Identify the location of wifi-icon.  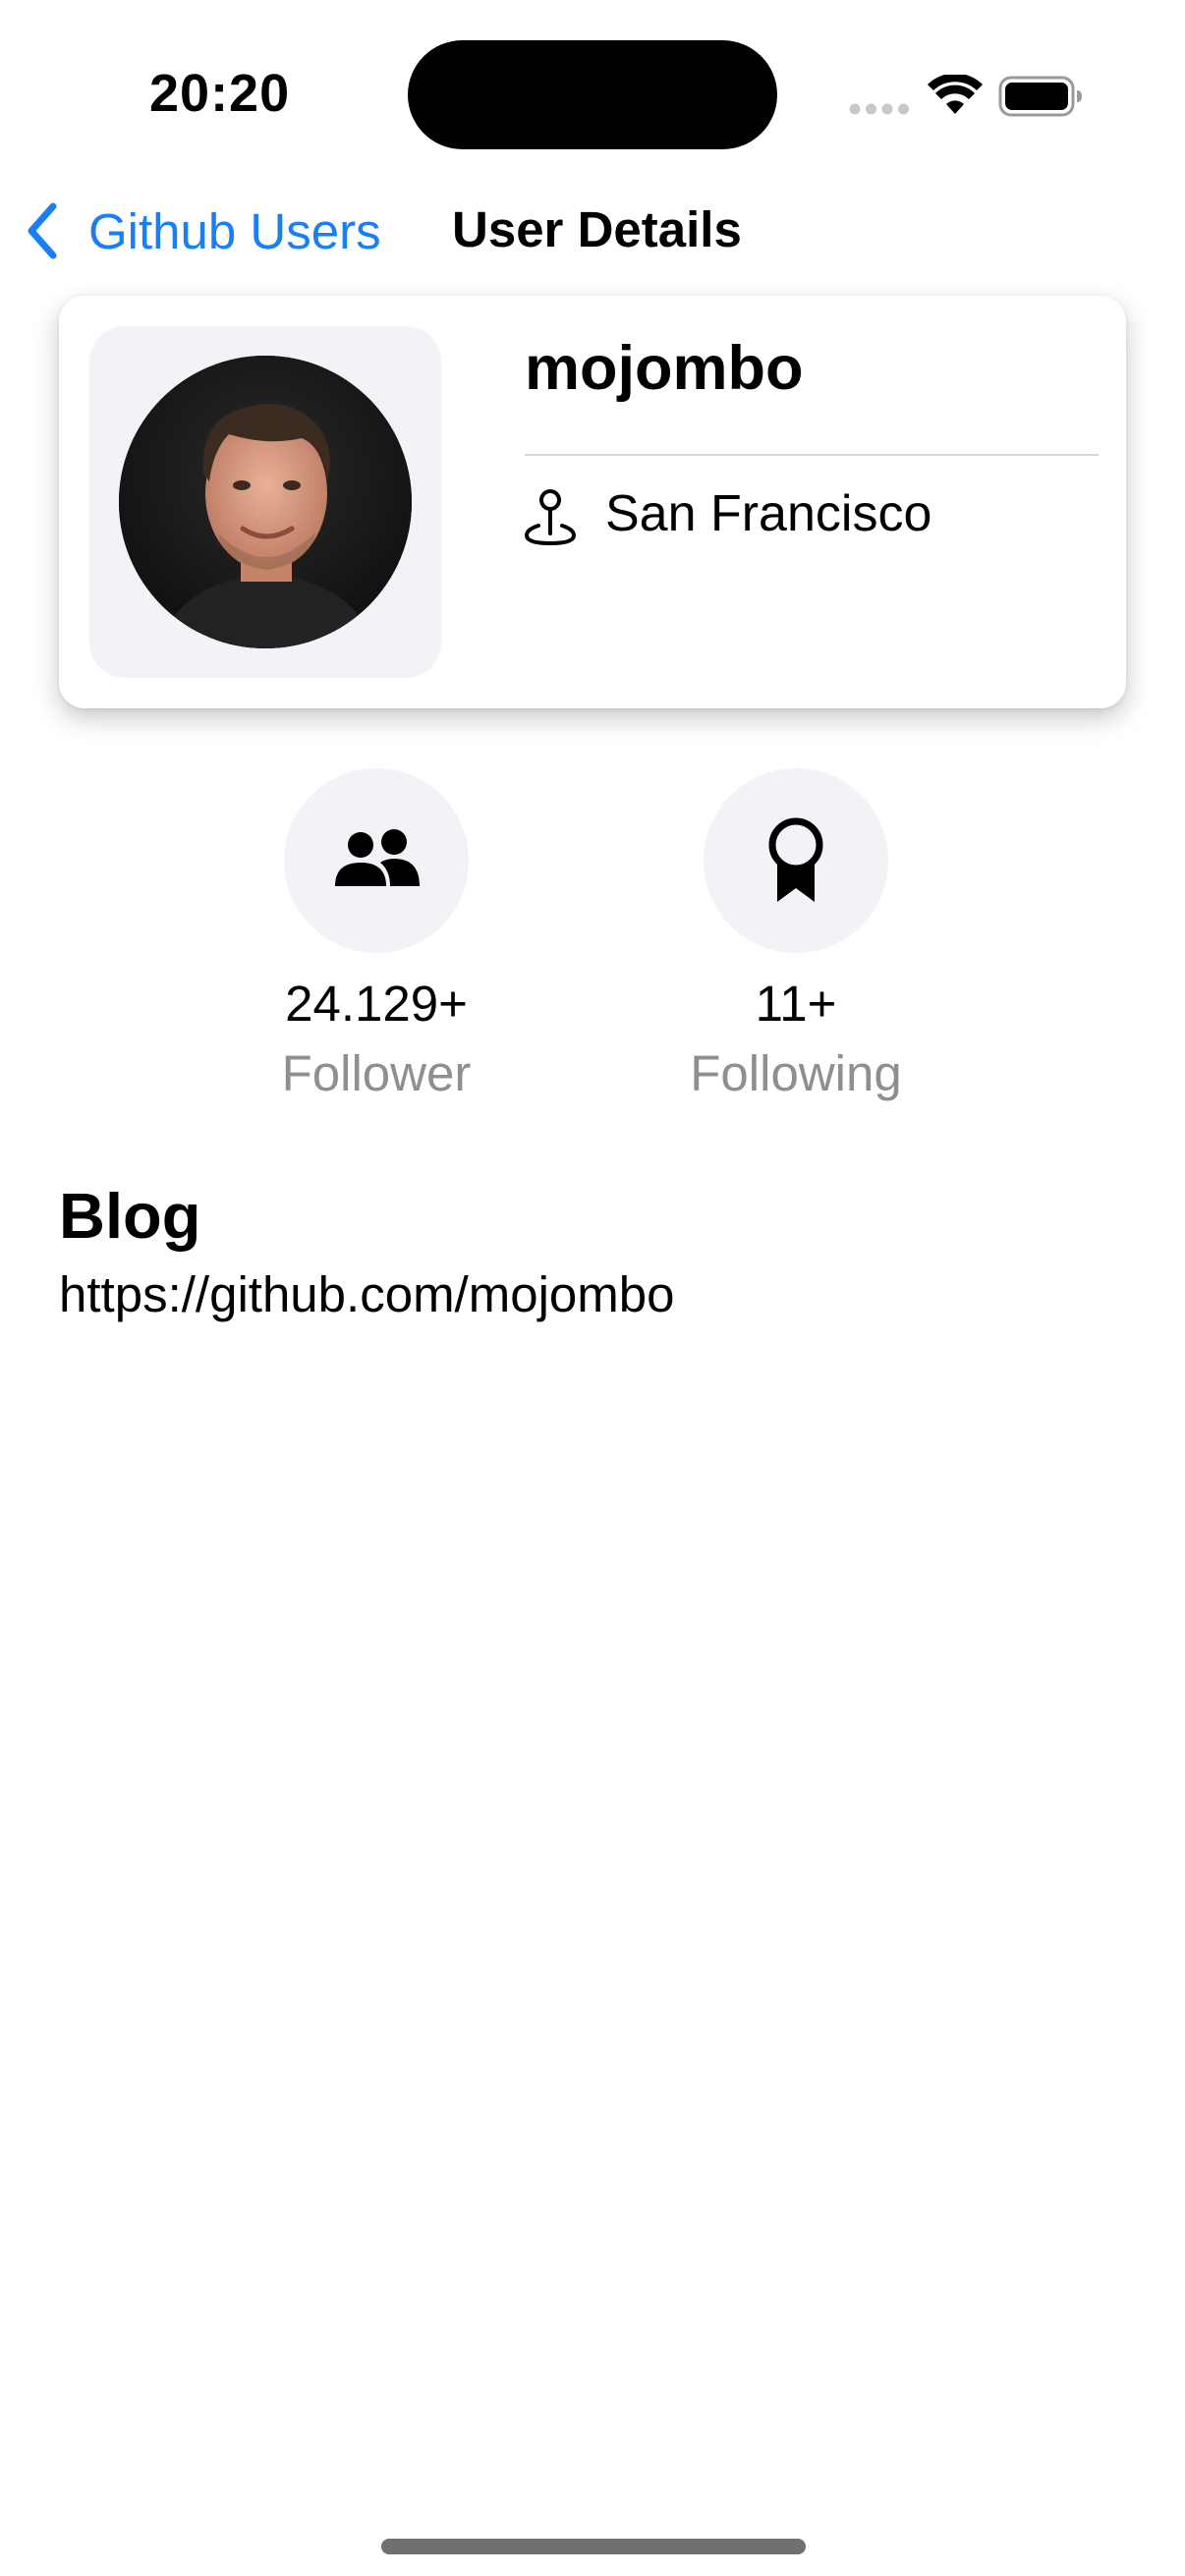
(956, 94).